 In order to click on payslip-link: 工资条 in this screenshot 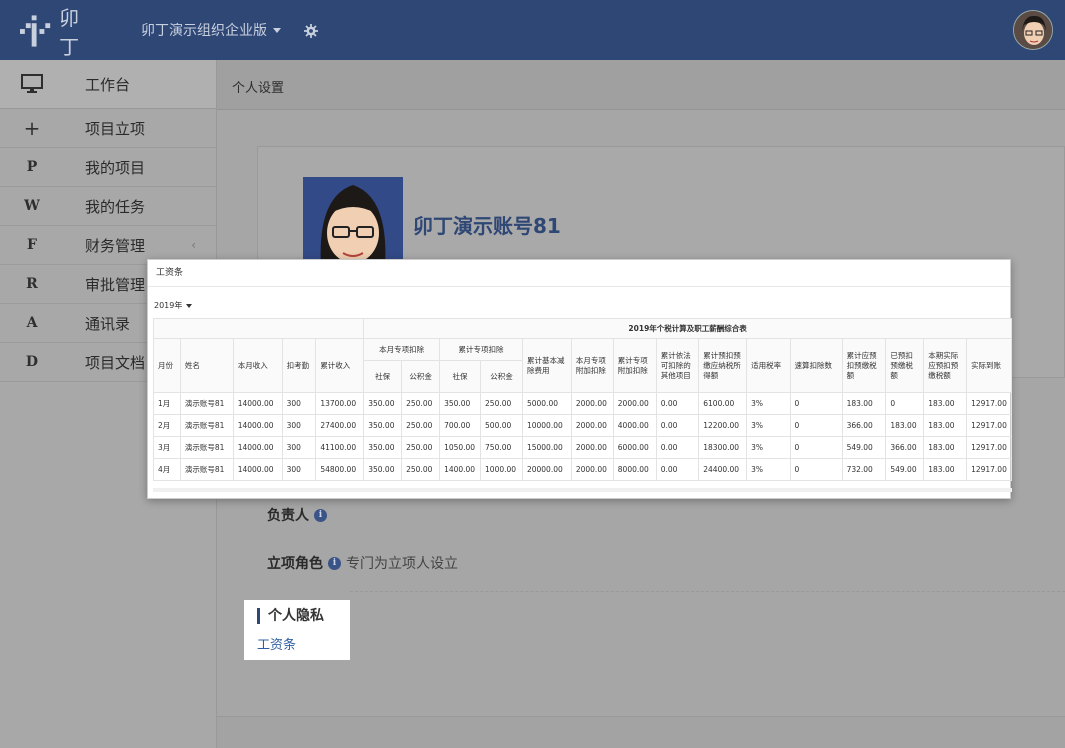, I will do `click(276, 643)`.